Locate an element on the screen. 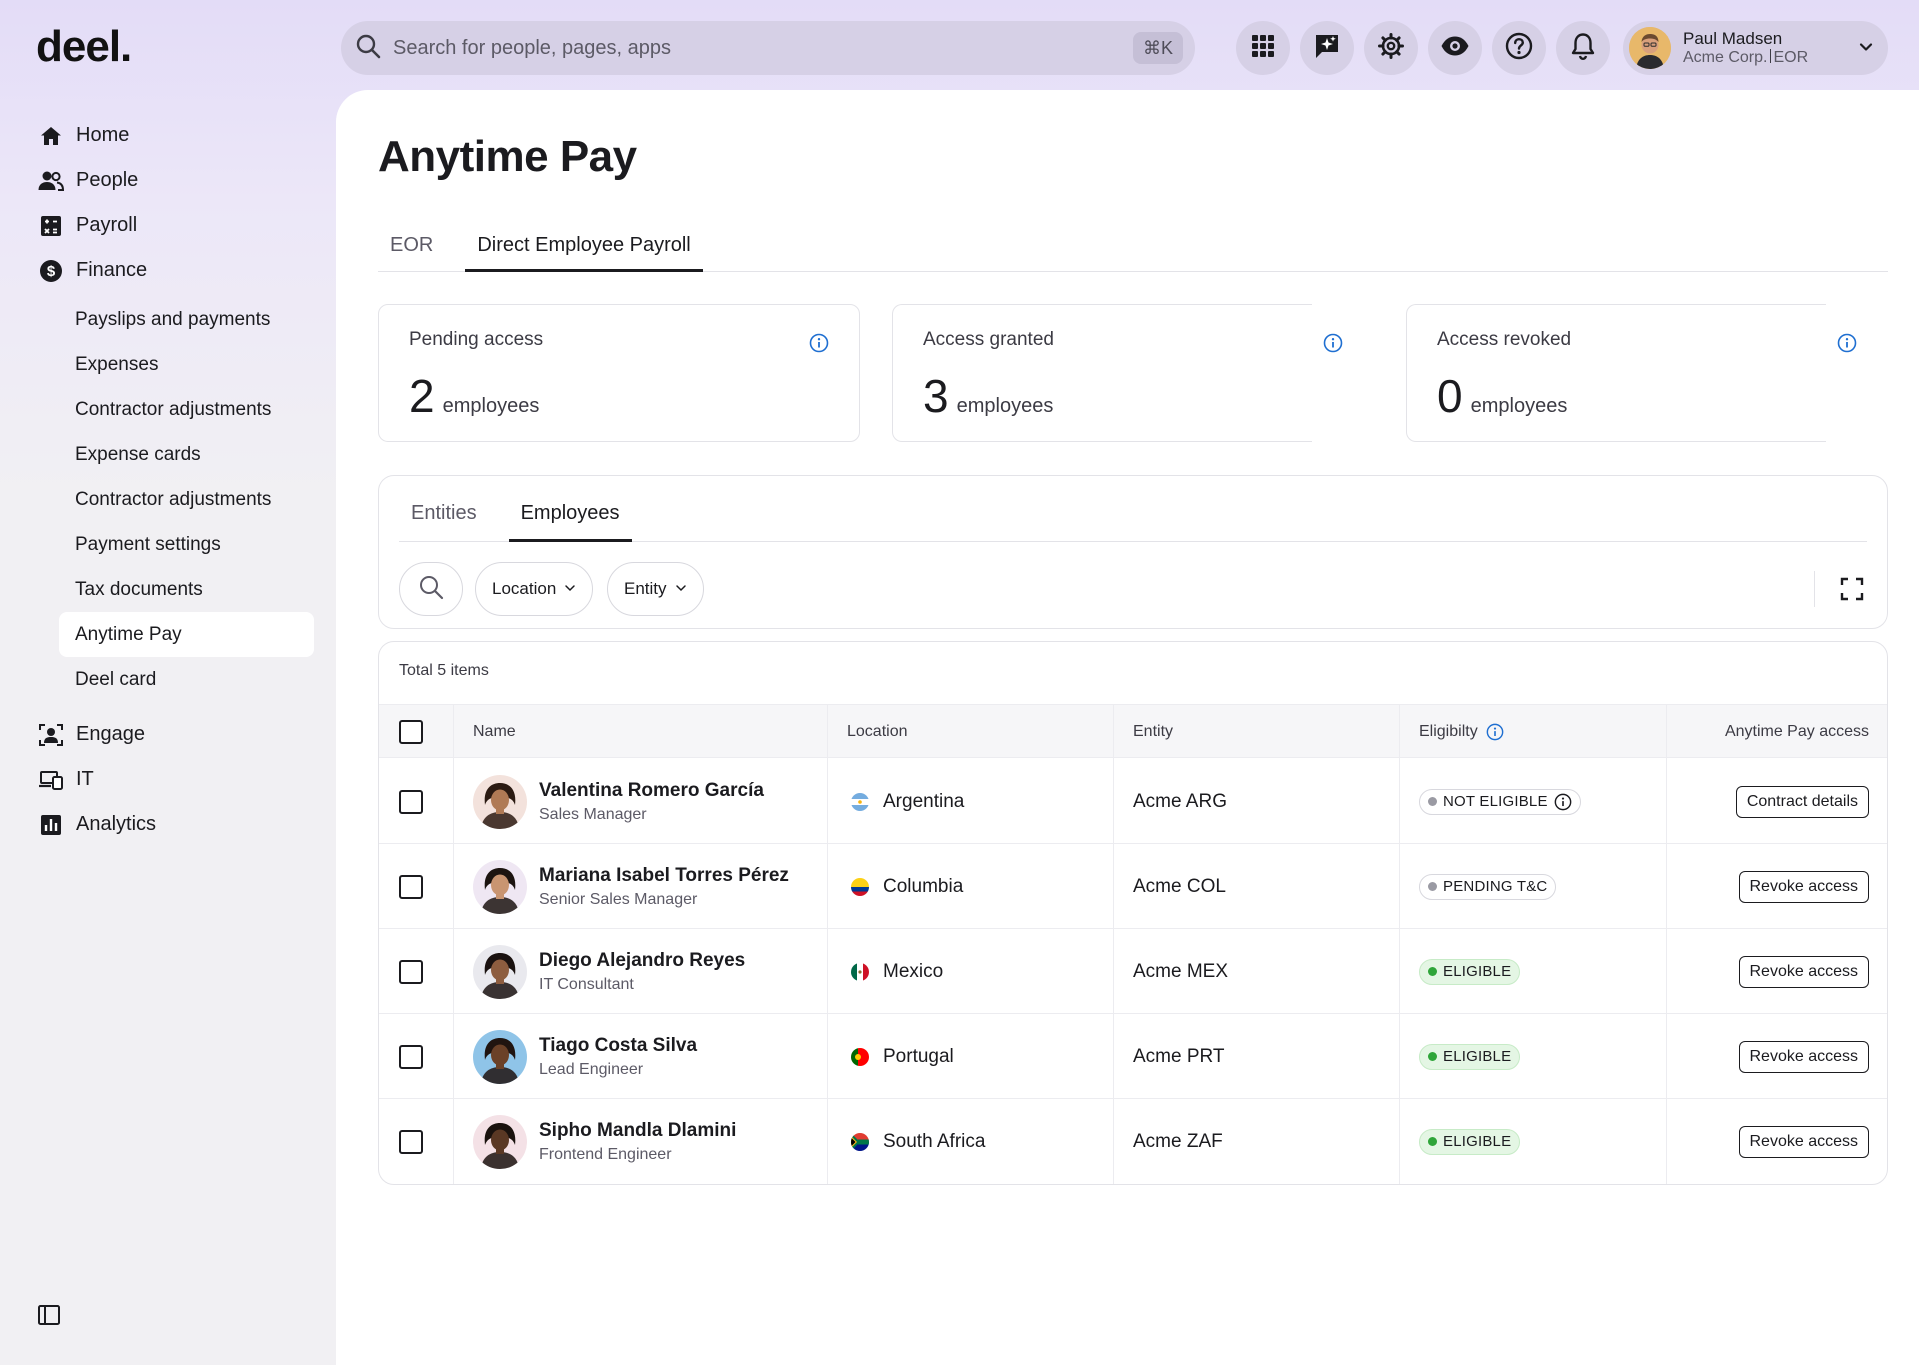  avatar is located at coordinates (500, 1056).